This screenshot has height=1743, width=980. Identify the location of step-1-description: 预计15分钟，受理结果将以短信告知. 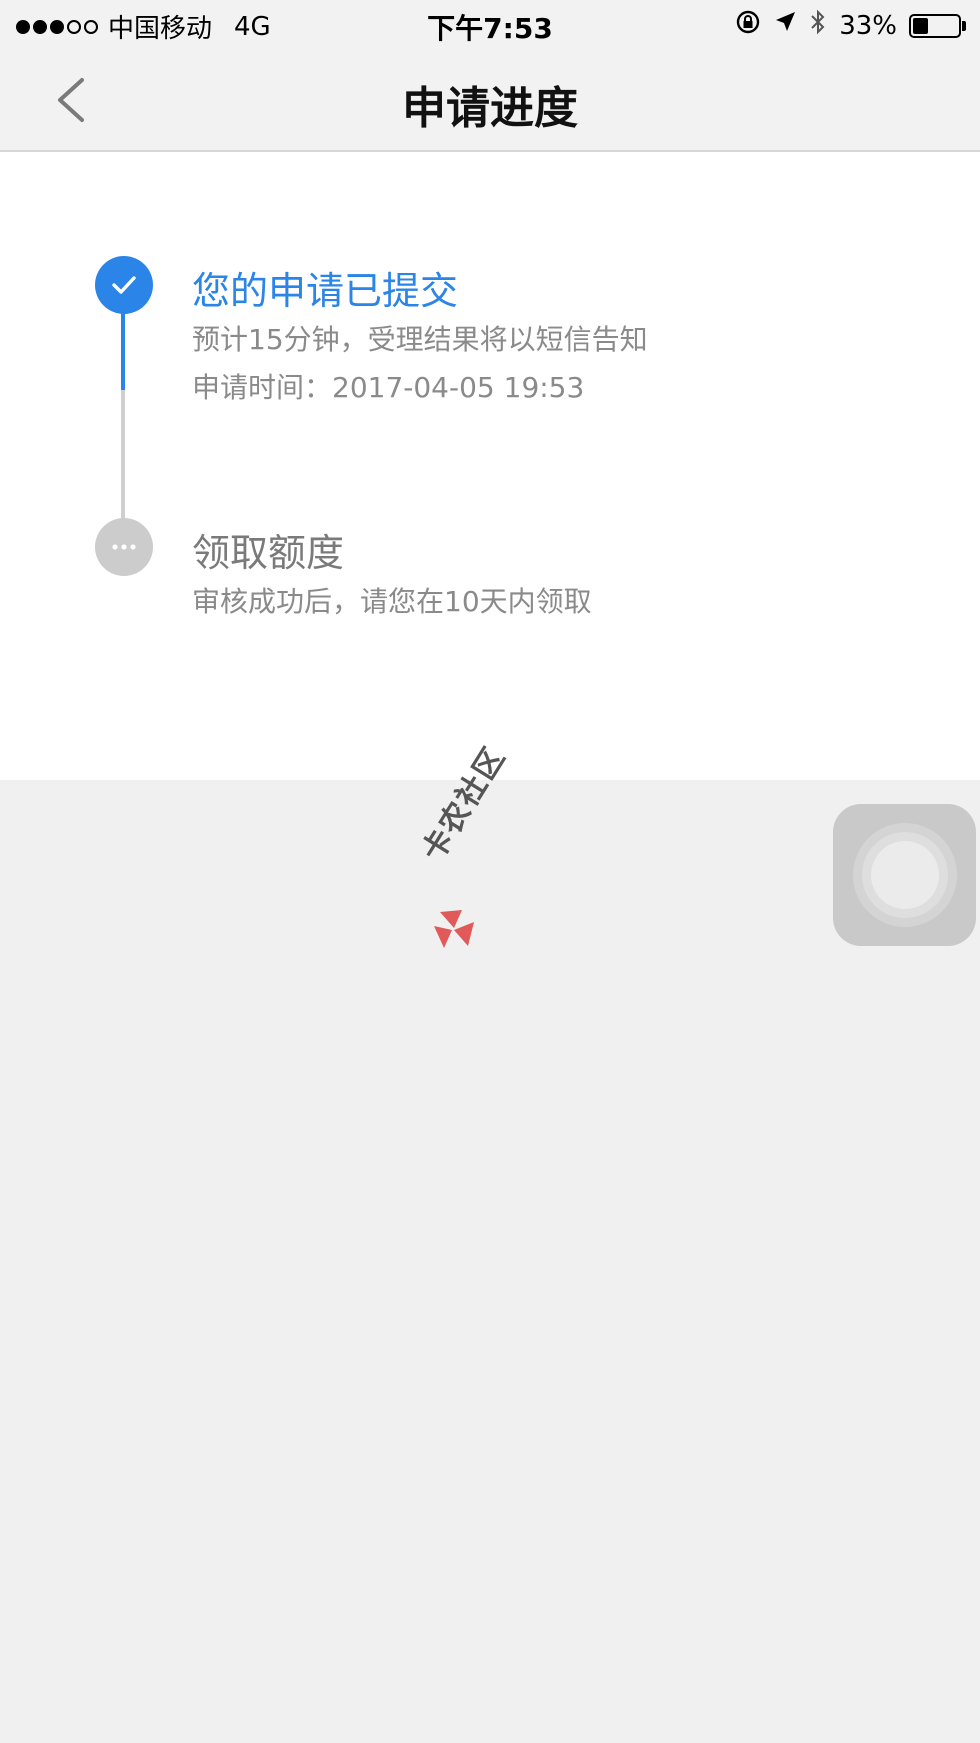
(420, 339).